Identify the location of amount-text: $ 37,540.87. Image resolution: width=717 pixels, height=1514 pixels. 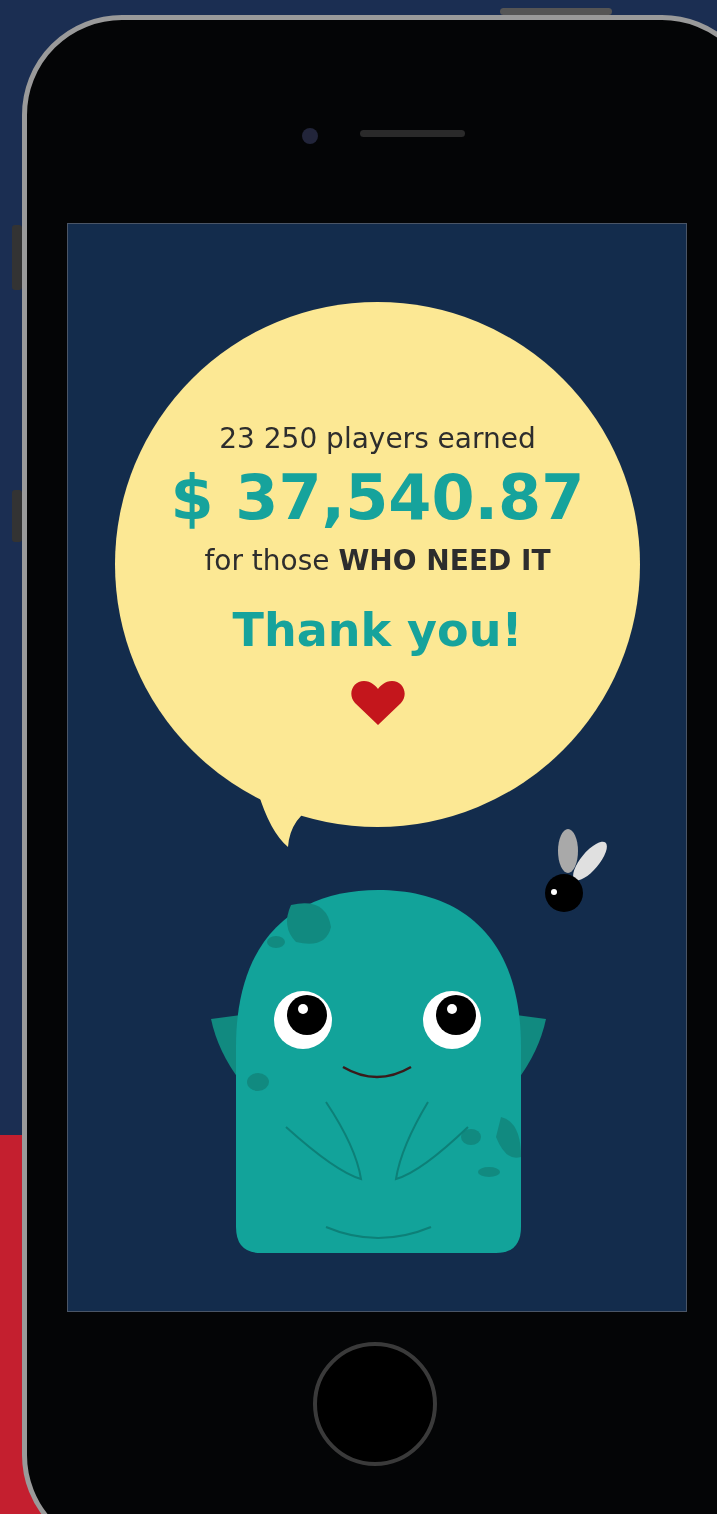
(377, 497).